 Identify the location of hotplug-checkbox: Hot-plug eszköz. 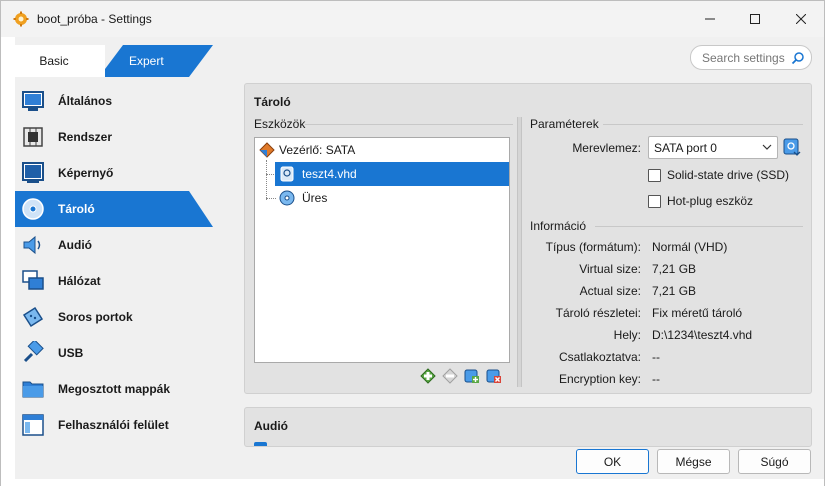
(700, 201).